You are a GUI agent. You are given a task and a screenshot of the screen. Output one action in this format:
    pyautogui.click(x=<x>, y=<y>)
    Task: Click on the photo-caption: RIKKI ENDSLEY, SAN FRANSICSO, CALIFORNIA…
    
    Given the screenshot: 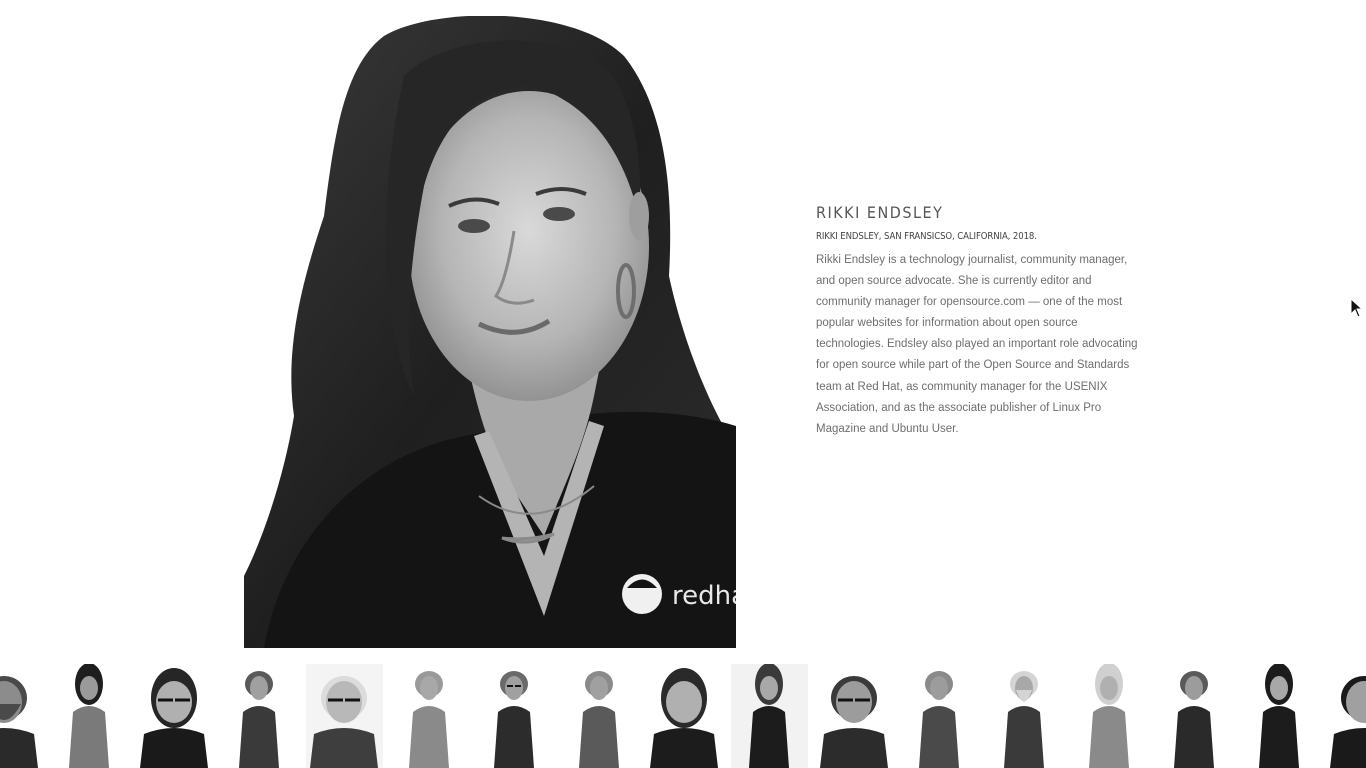 What is the action you would take?
    pyautogui.click(x=926, y=236)
    